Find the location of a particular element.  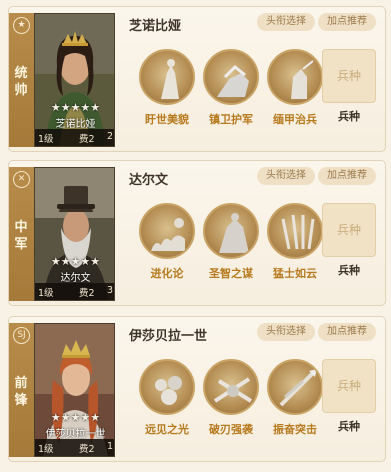

position-label: 前锋 is located at coordinates (21, 392).